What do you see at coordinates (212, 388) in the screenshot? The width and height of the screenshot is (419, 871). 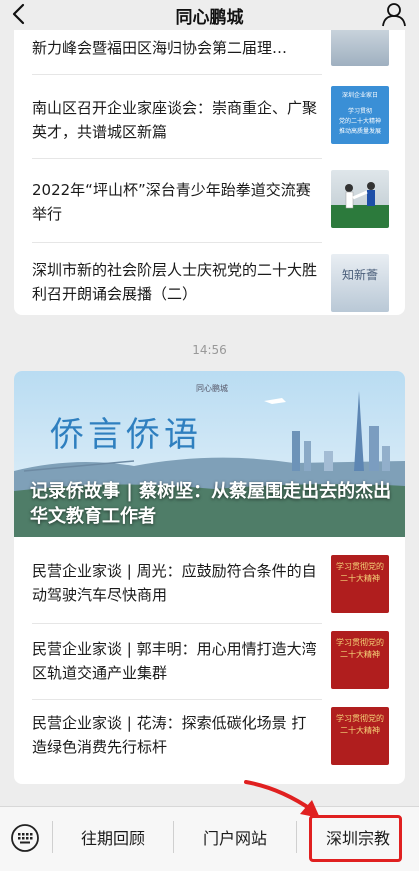 I see `brand-label: 同心鹏城` at bounding box center [212, 388].